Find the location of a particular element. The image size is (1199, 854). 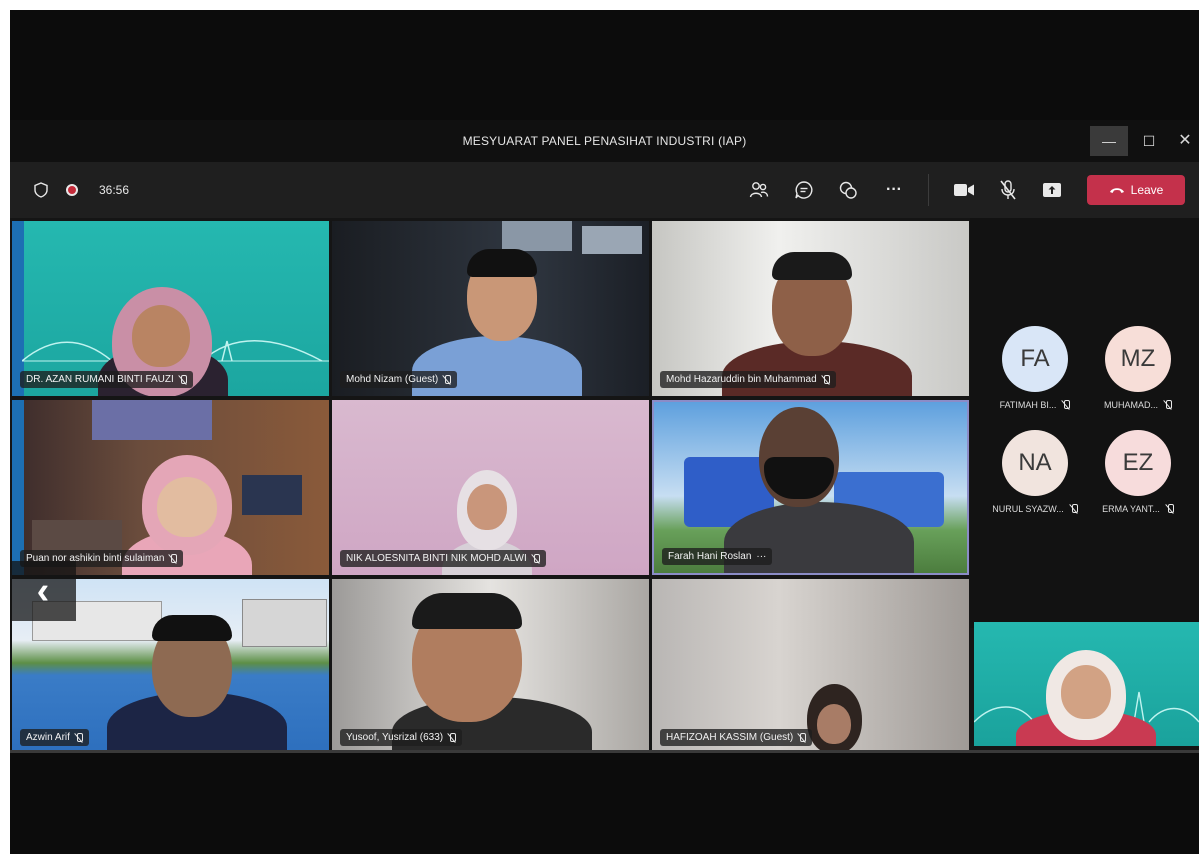

participant-name-label: Azwin Arif is located at coordinates (54, 737).